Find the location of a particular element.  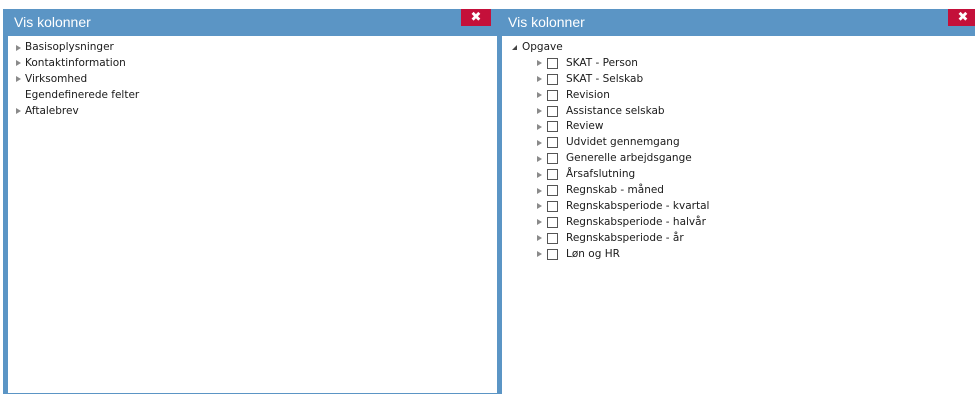

tree-child-row: Revision is located at coordinates (738, 96).